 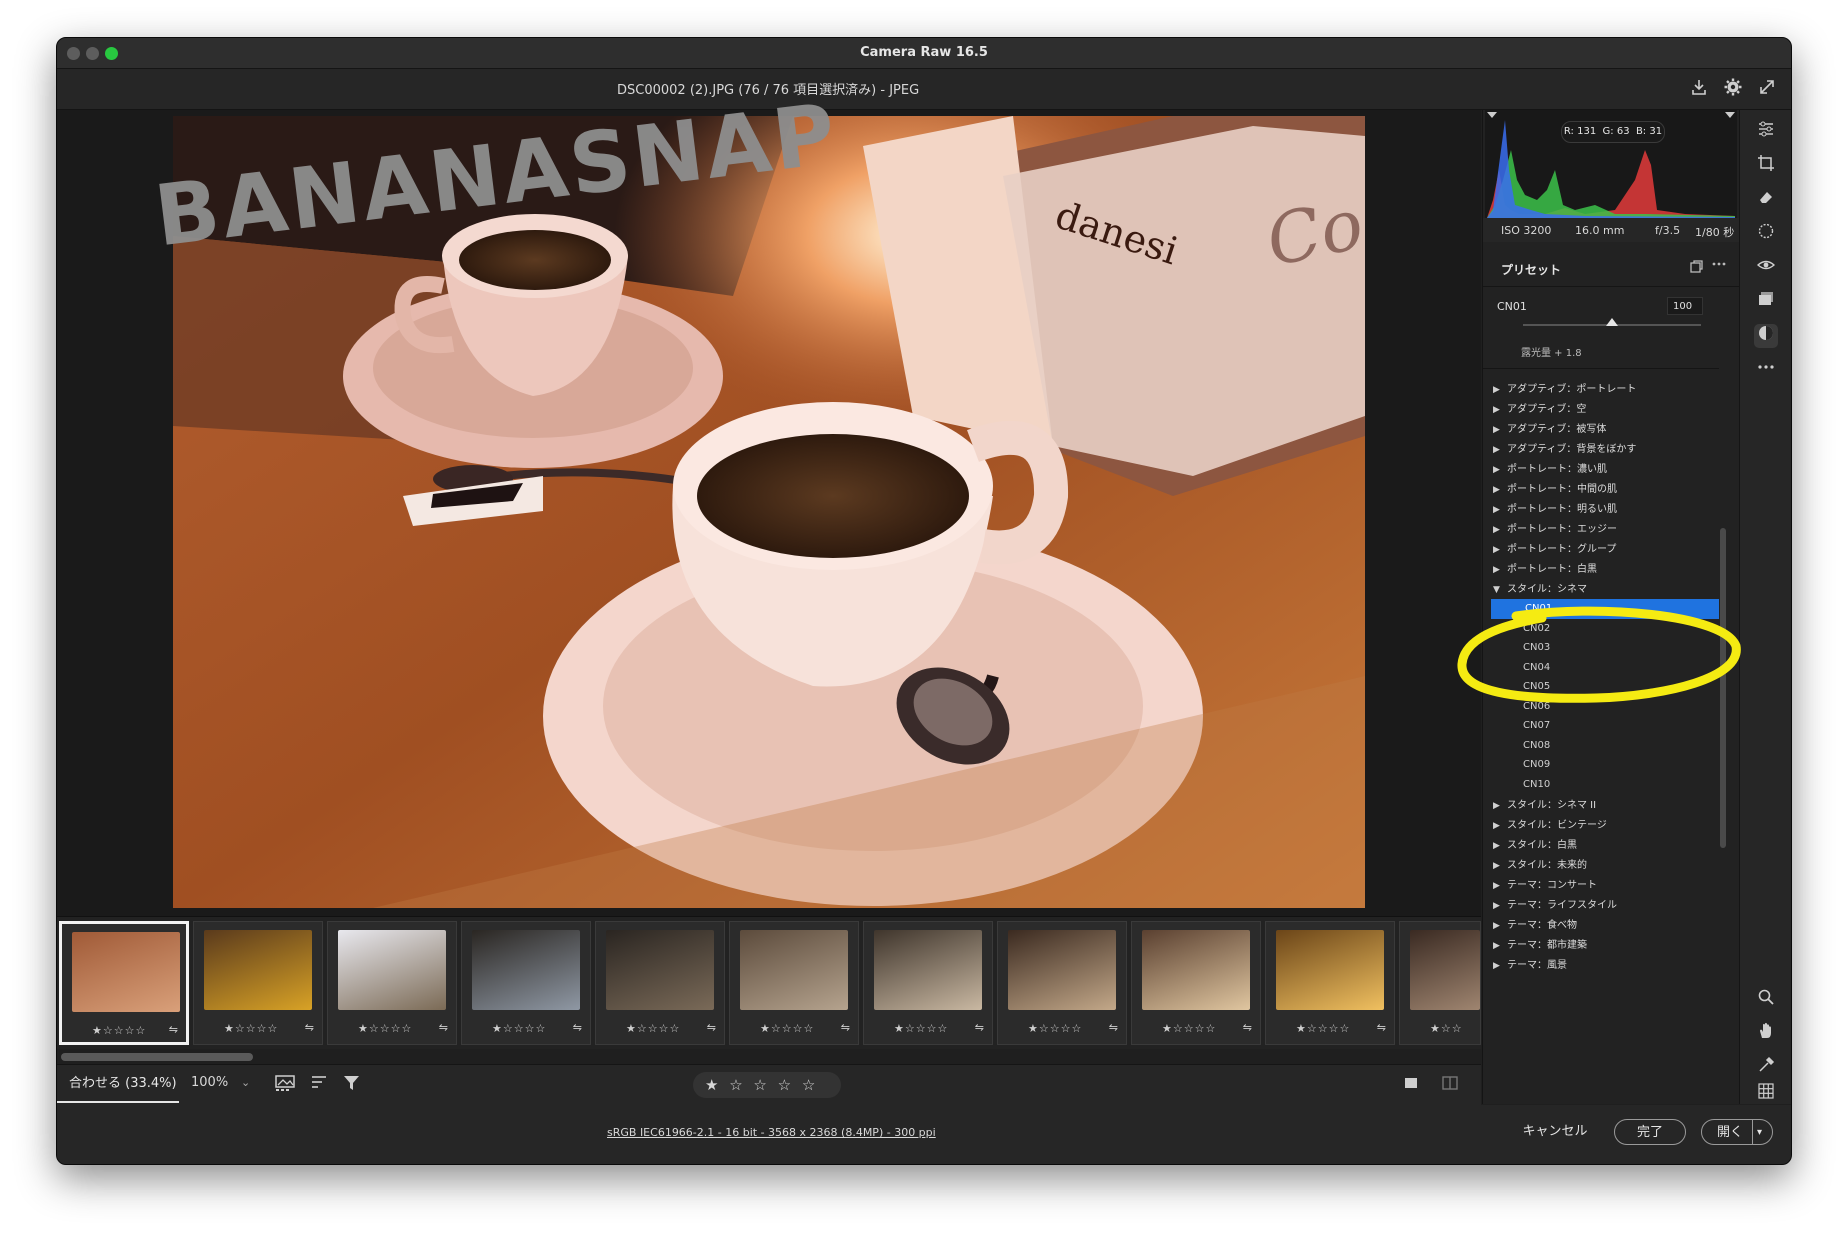 I want to click on edit-sliders-icon, so click(x=1766, y=132).